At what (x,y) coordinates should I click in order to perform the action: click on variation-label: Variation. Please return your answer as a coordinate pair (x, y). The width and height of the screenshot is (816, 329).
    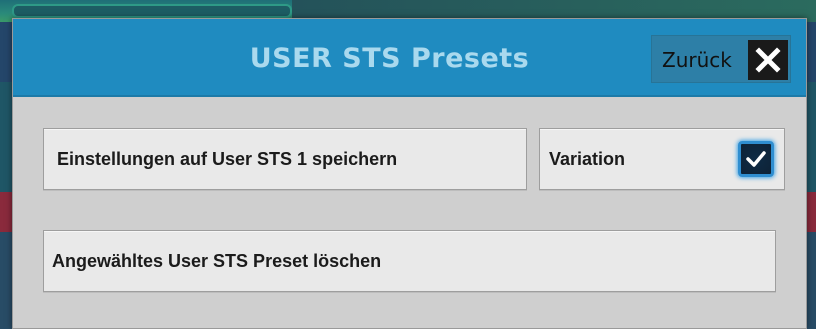
    Looking at the image, I should click on (587, 158).